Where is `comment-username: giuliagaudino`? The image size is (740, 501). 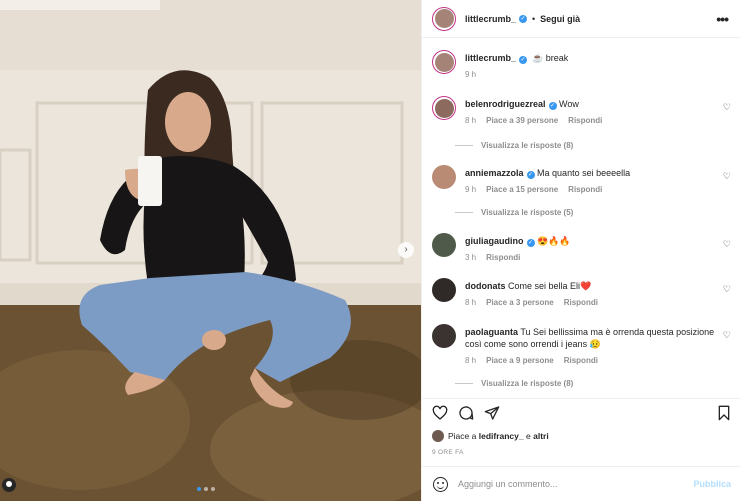 comment-username: giuliagaudino is located at coordinates (494, 241).